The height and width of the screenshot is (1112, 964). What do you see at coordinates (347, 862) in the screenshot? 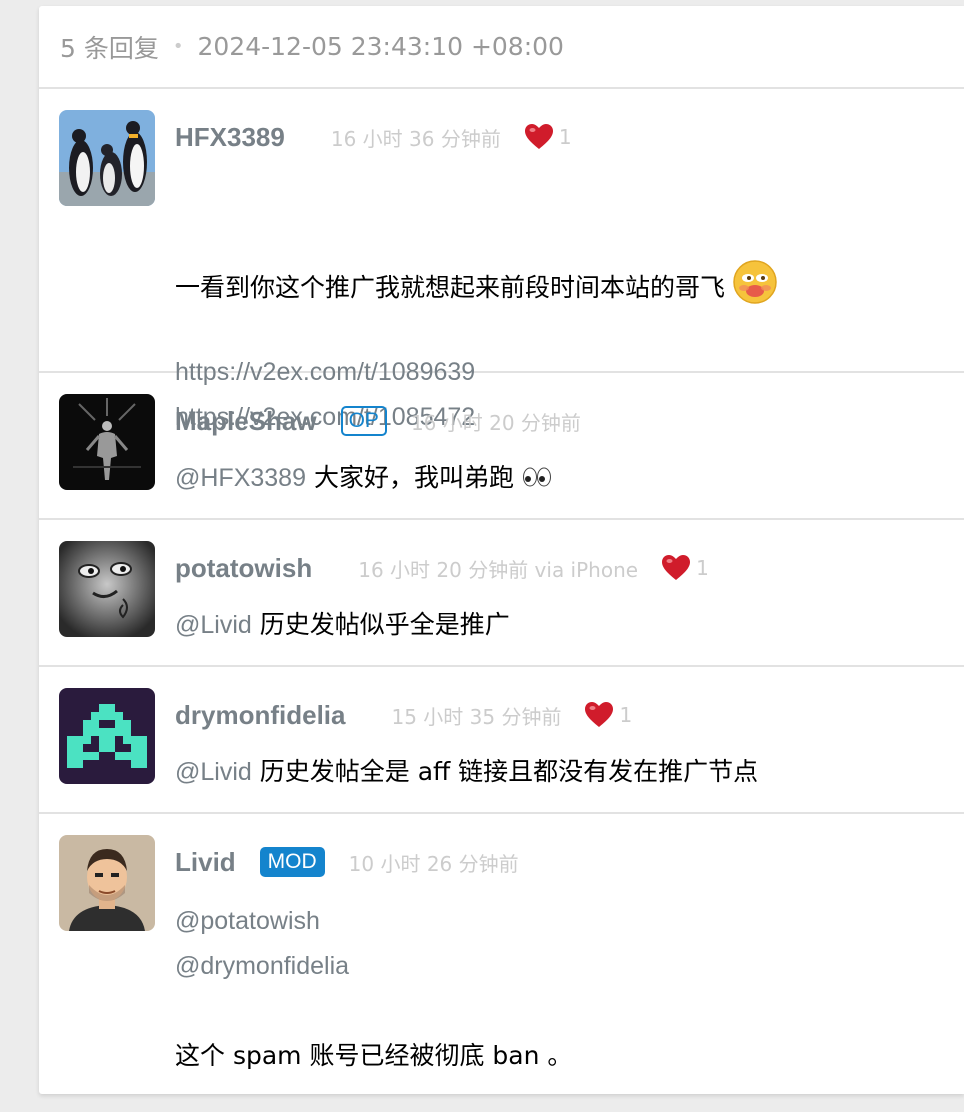
I see `reply-meta: Livid MOD 10 小时 26 分钟前` at bounding box center [347, 862].